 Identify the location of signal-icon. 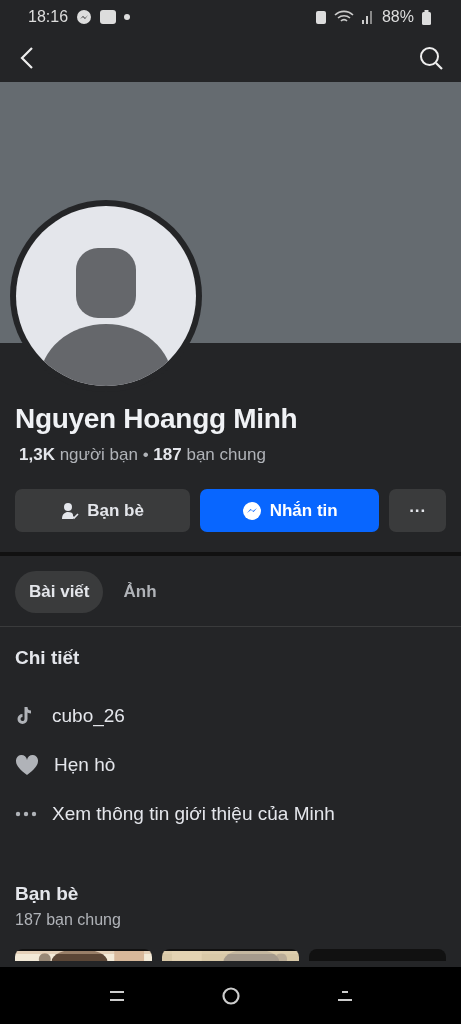
(367, 17).